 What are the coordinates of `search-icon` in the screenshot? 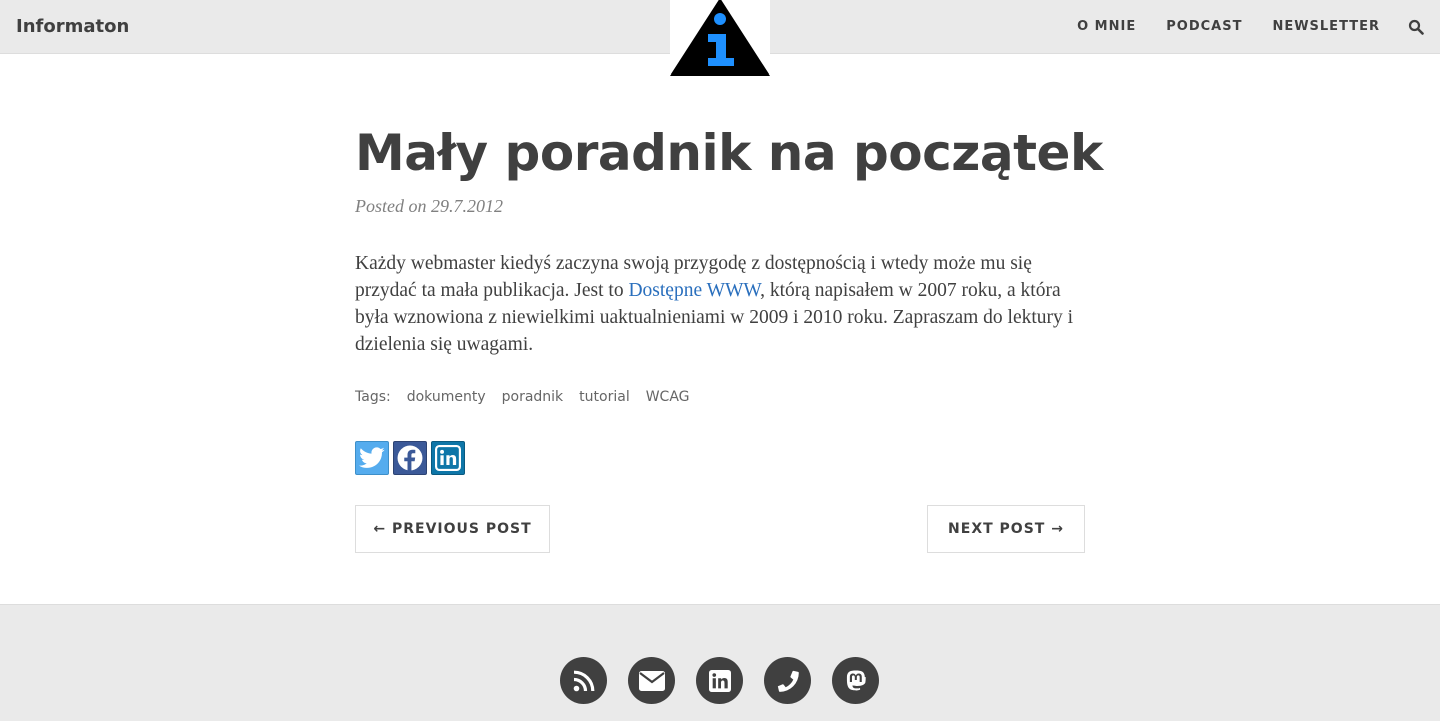 It's located at (1416, 27).